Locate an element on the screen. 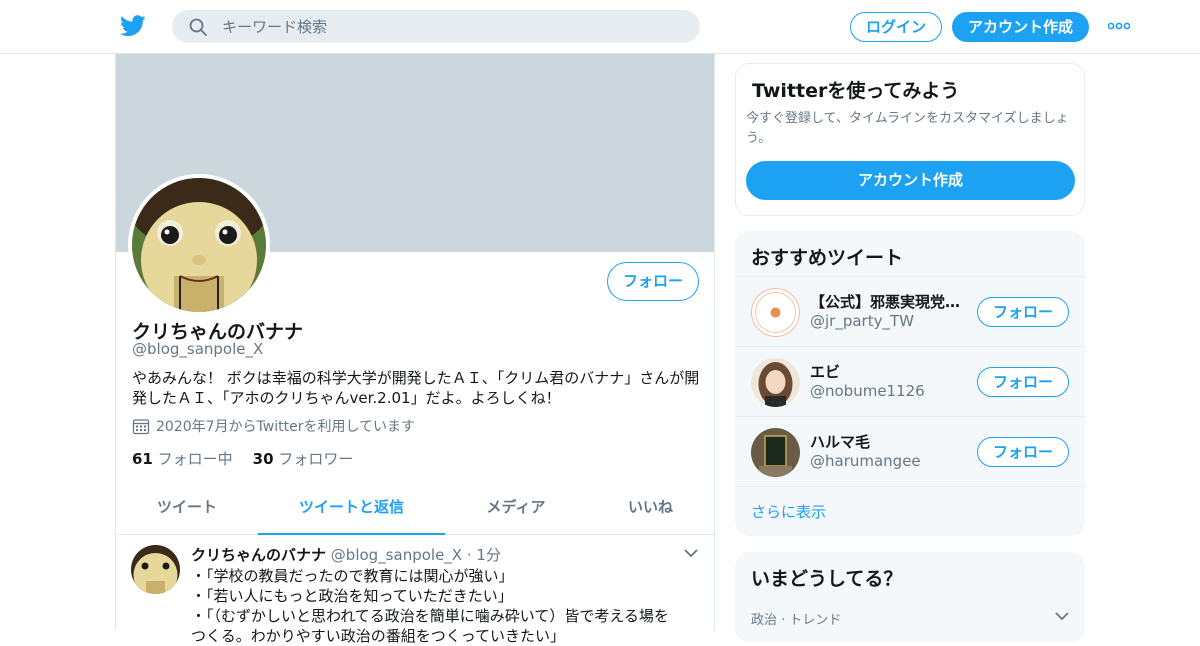 The image size is (1200, 646). tweet-time: 1分 is located at coordinates (488, 555).